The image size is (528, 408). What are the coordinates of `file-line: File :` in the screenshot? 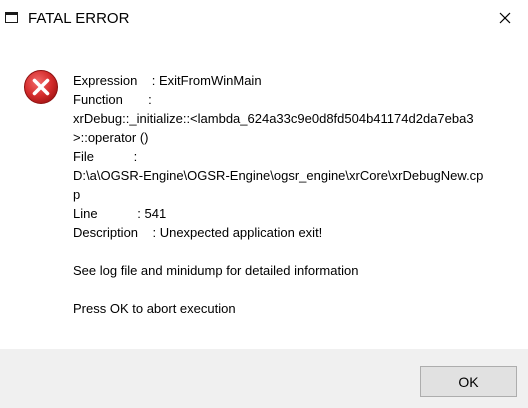 It's located at (105, 156).